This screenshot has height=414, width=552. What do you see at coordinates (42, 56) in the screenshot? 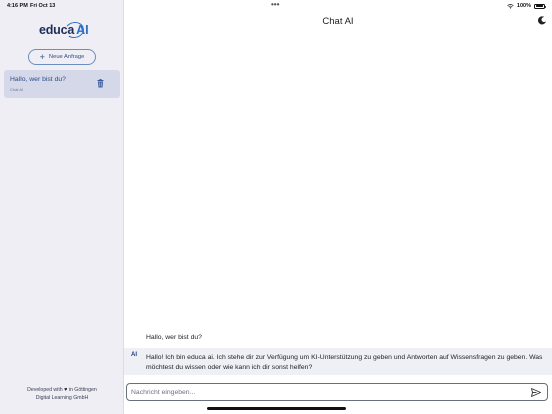
I see `plus-icon: +` at bounding box center [42, 56].